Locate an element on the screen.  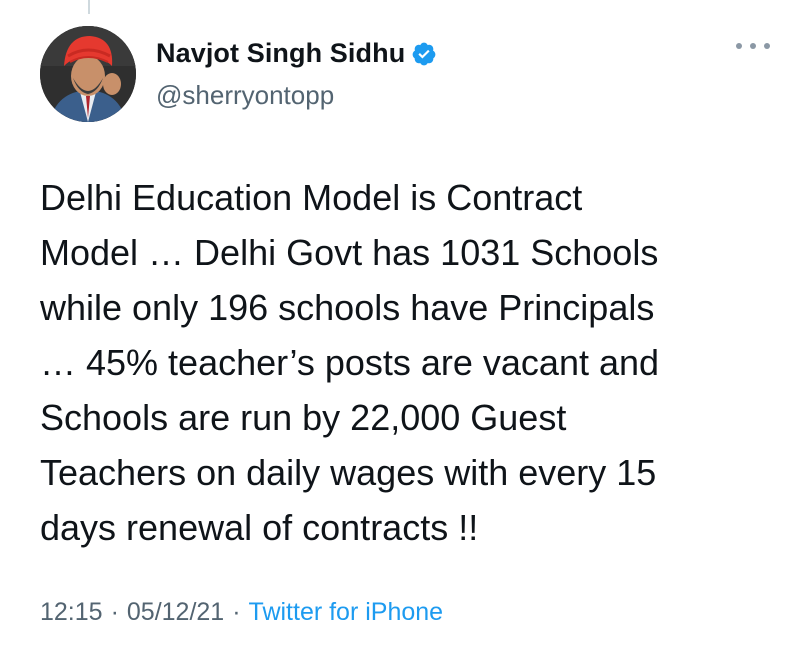
tweet-date: 05/12/21 is located at coordinates (175, 612).